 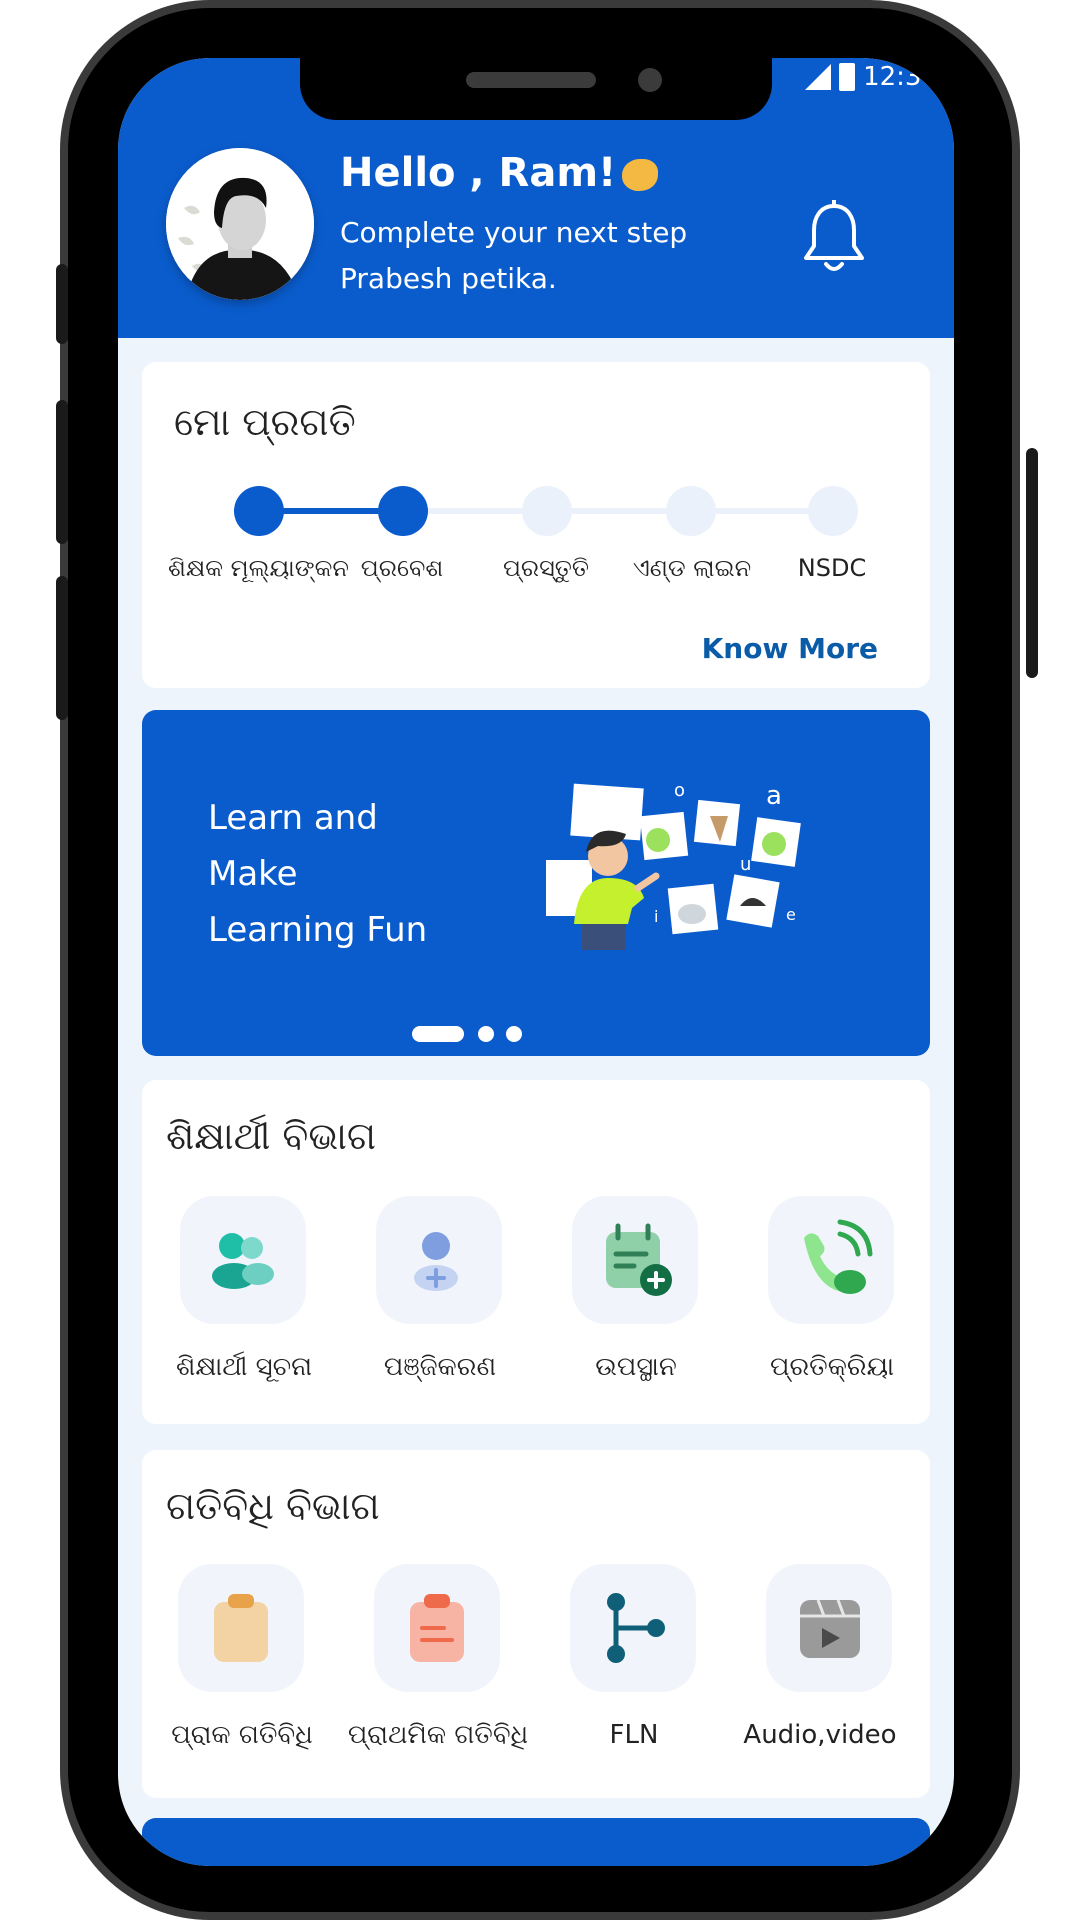 I want to click on avatar, so click(x=240, y=224).